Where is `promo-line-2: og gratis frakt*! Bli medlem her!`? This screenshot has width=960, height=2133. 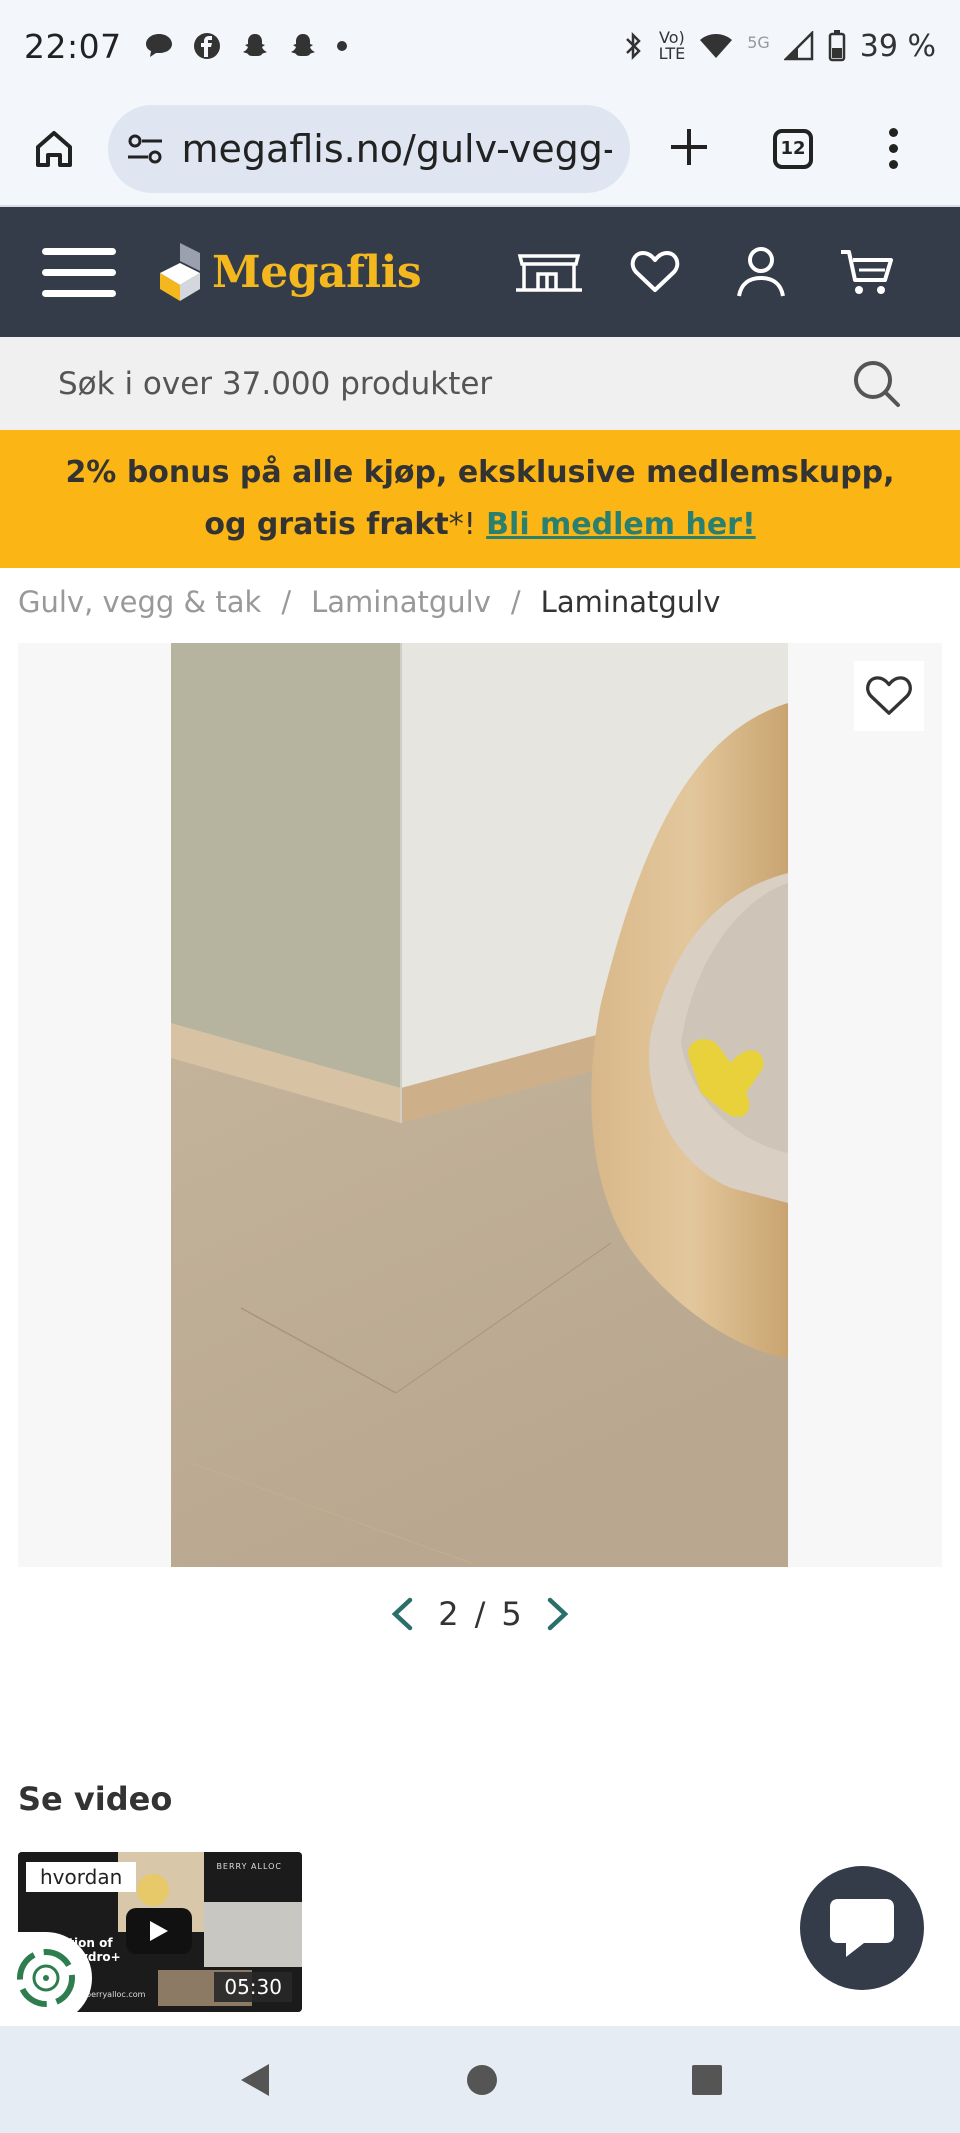 promo-line-2: og gratis frakt*! Bli medlem her! is located at coordinates (479, 525).